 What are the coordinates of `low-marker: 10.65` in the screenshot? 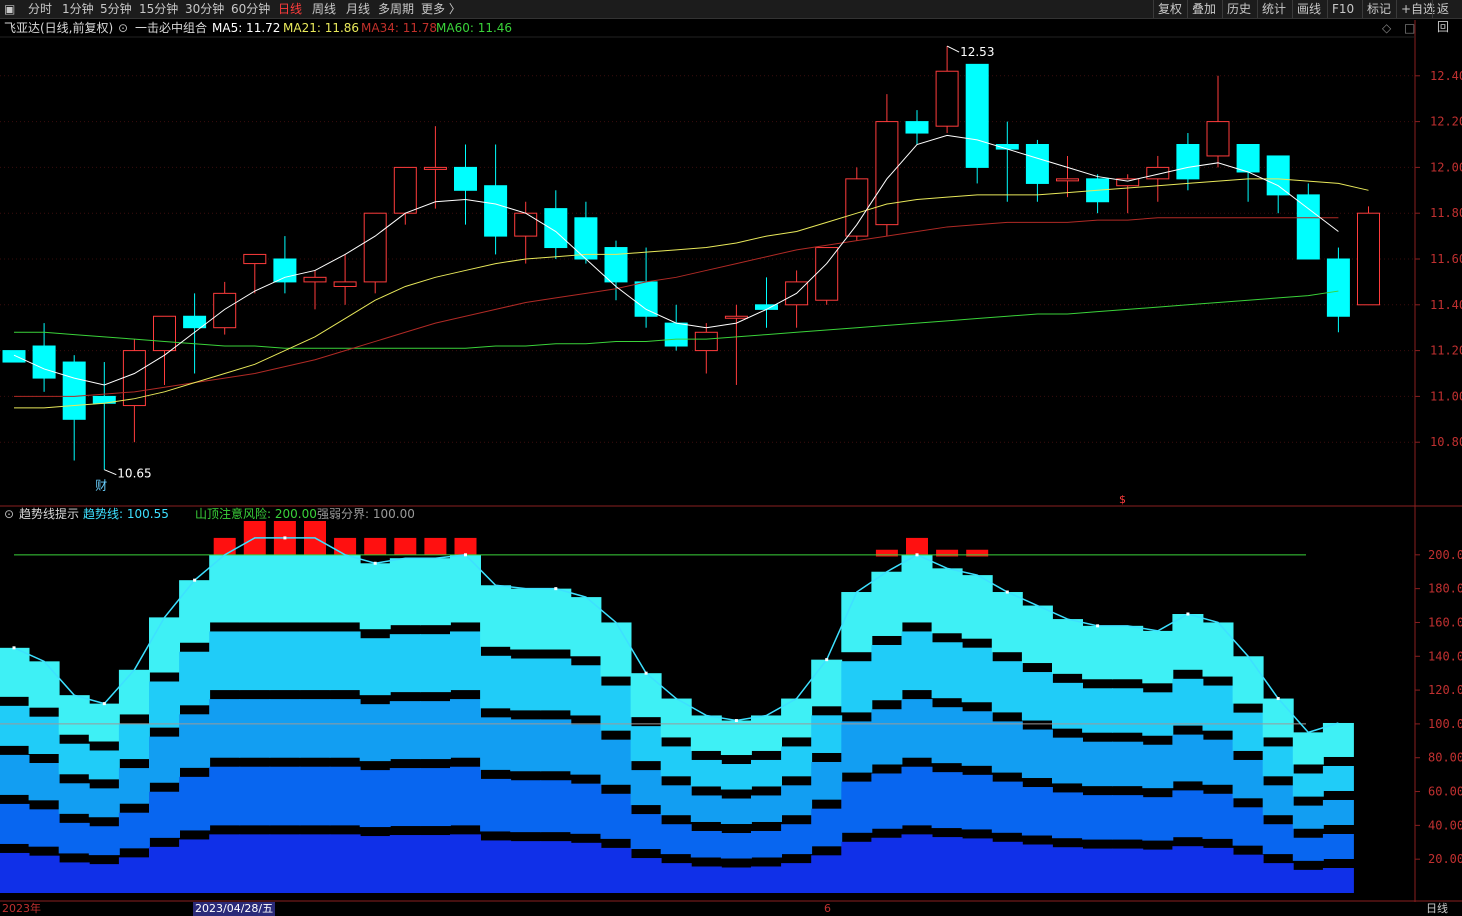 It's located at (134, 474).